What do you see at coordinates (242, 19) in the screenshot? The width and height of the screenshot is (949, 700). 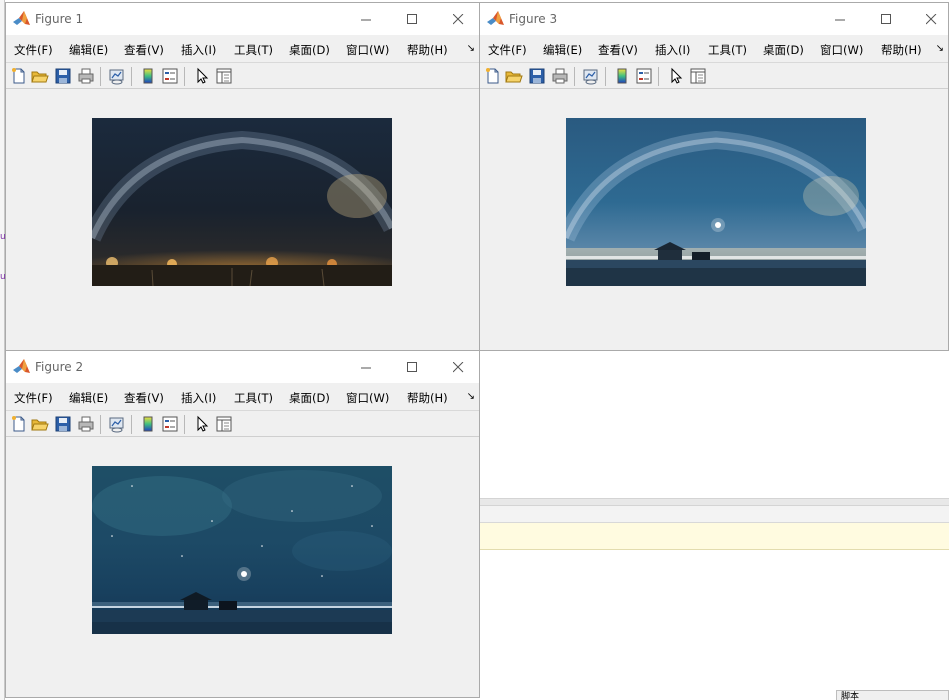 I see `title-bar: Figure 1` at bounding box center [242, 19].